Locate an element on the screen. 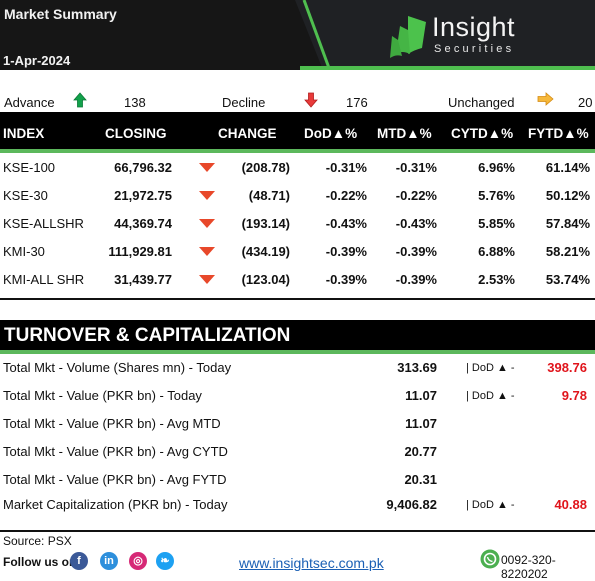 The height and width of the screenshot is (581, 595). index-table-accent is located at coordinates (297, 151).